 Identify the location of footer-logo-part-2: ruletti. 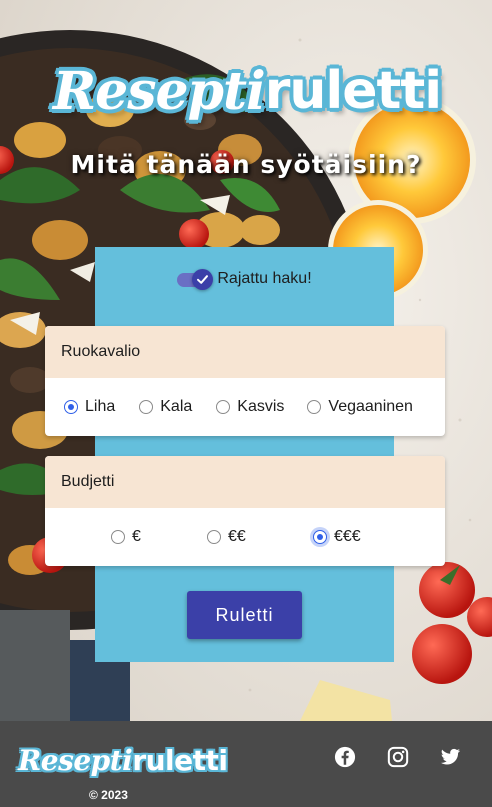
(180, 760).